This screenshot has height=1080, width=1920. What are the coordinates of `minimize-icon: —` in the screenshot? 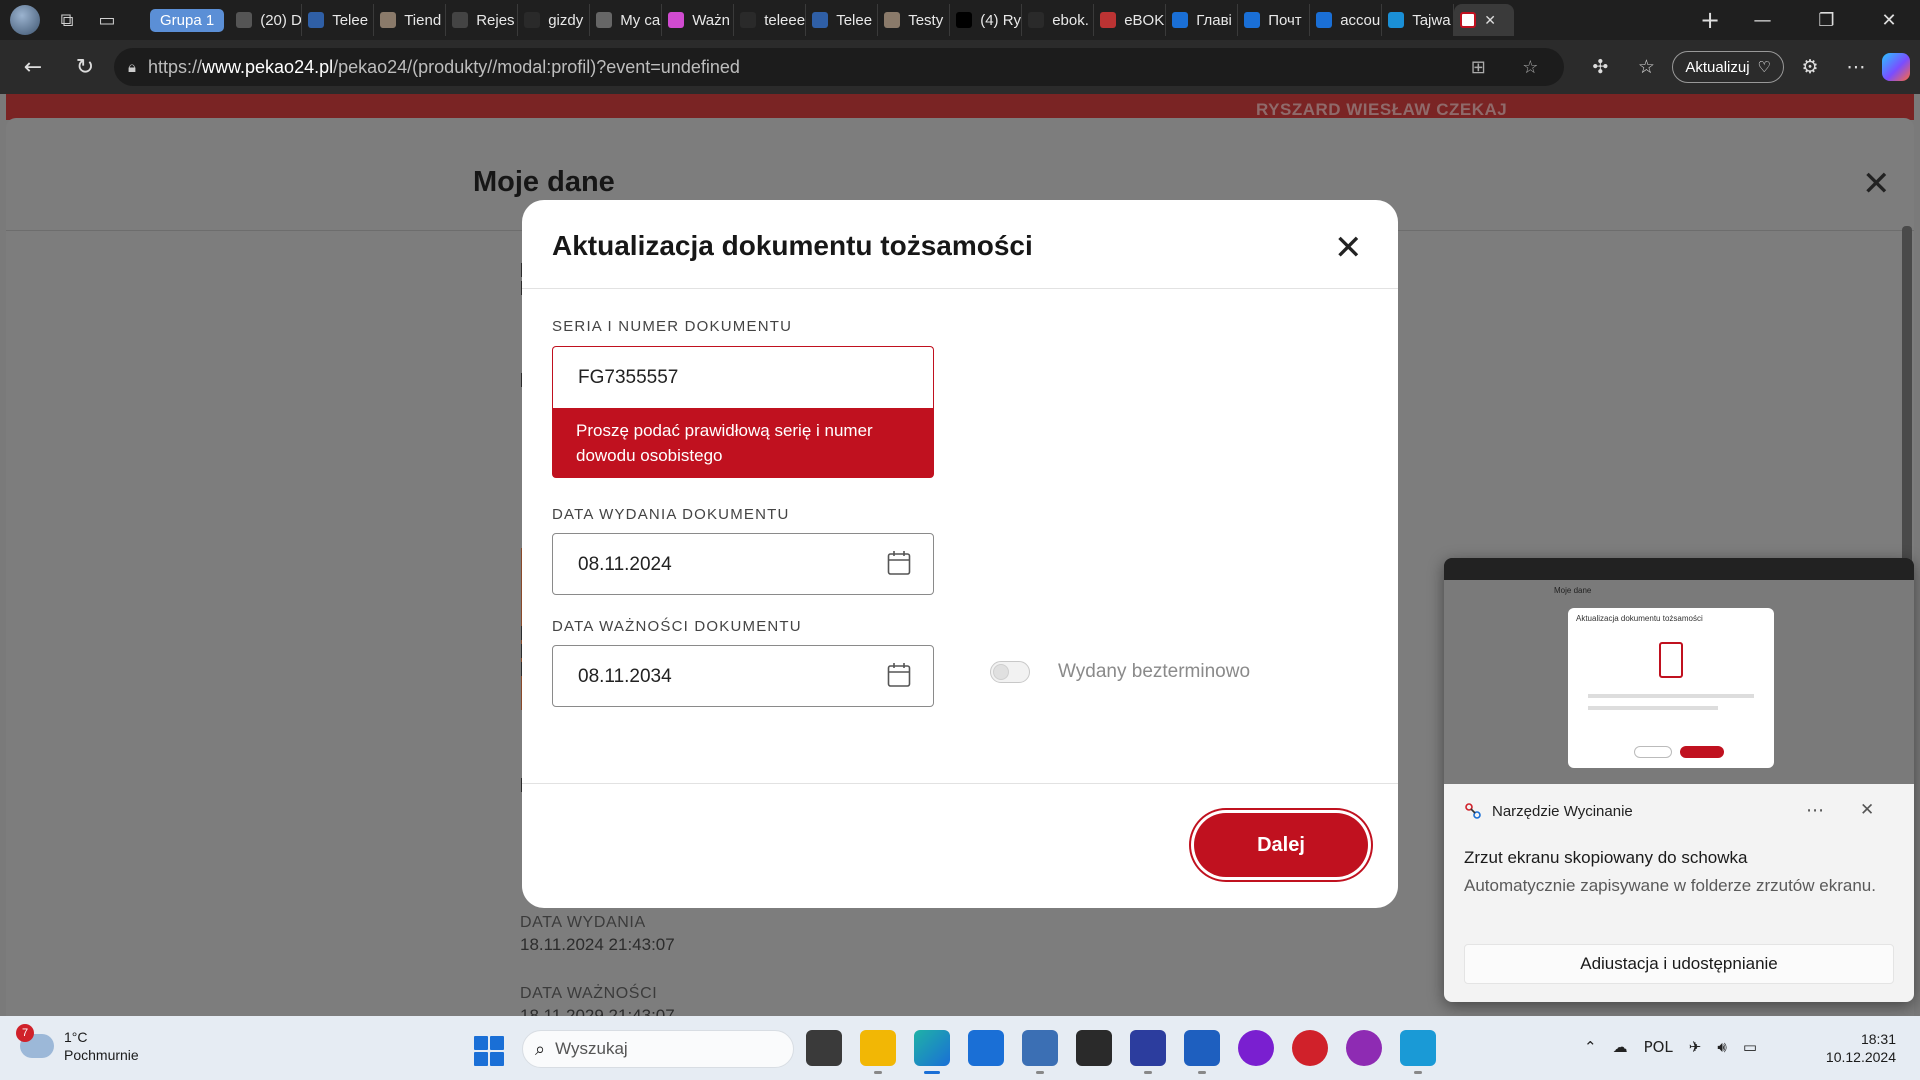 It's located at (1762, 20).